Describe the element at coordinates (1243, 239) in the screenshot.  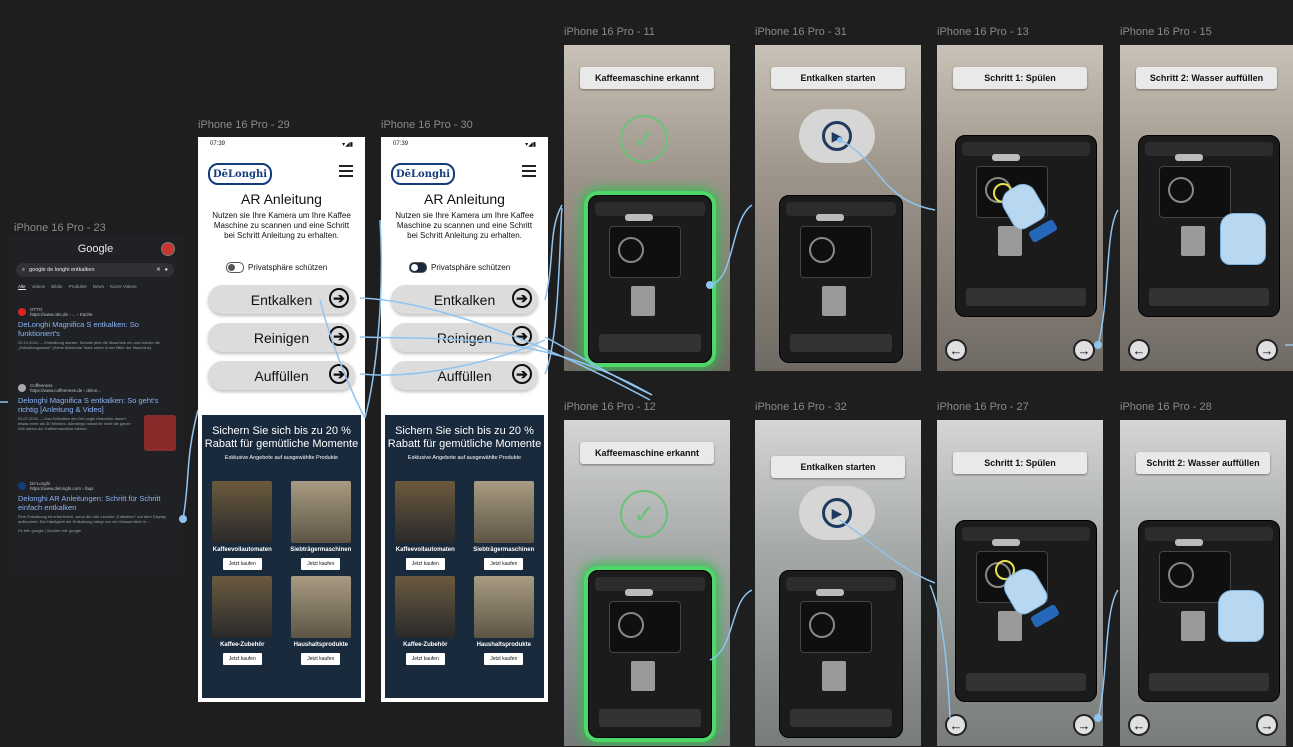
I see `hand-open-icon` at that location.